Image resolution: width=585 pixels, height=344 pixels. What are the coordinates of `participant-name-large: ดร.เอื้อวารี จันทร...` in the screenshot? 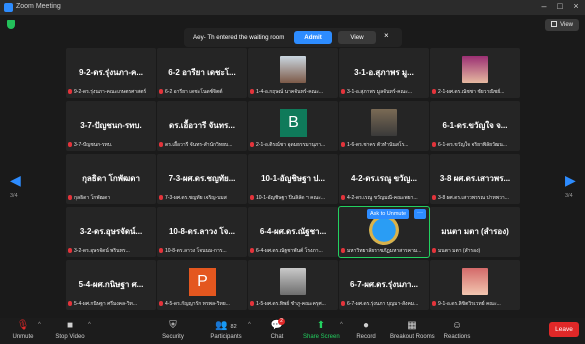 It's located at (202, 125).